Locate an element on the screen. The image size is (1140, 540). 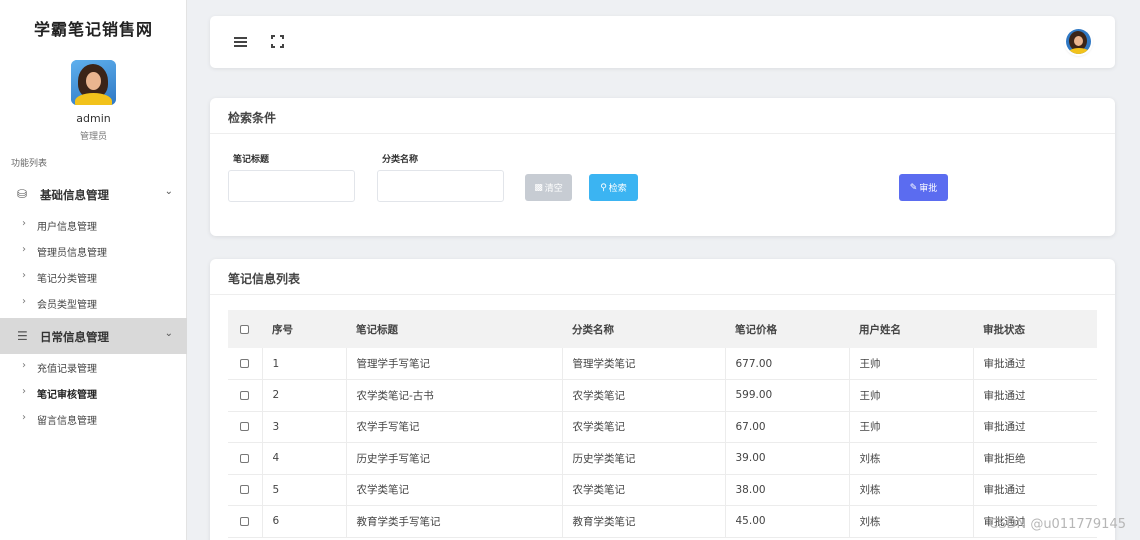
sidebar-item-label: 留言信息管理 is located at coordinates (67, 421).